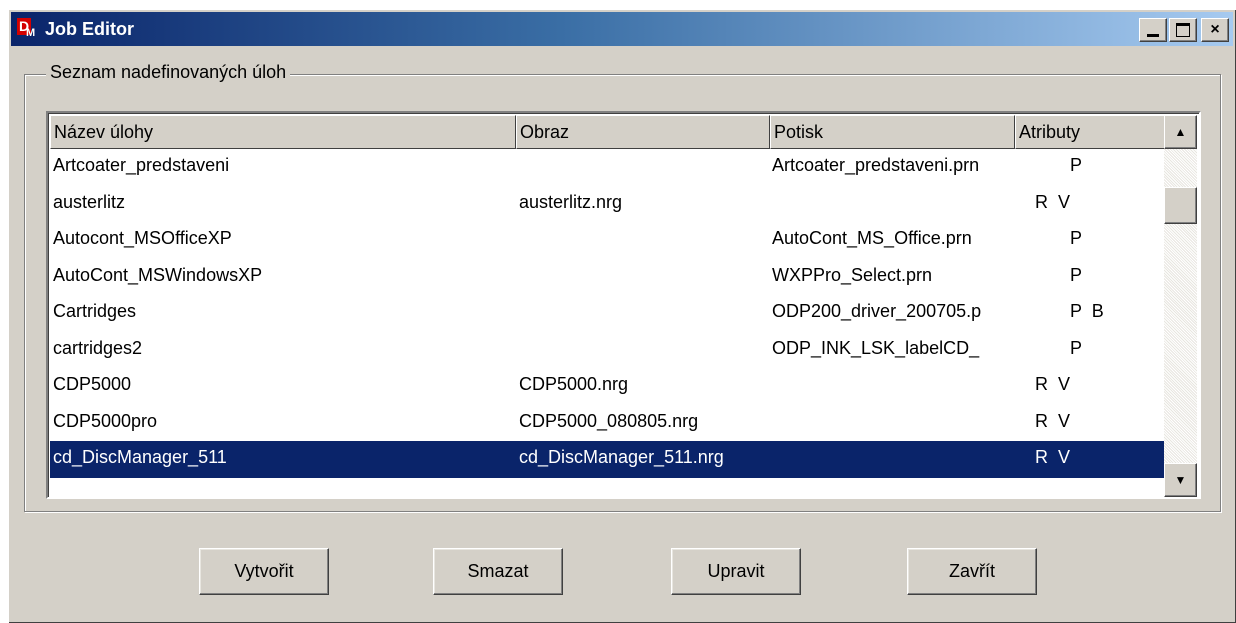 The width and height of the screenshot is (1236, 623). Describe the element at coordinates (736, 571) in the screenshot. I see `edit-button: Upravit` at that location.